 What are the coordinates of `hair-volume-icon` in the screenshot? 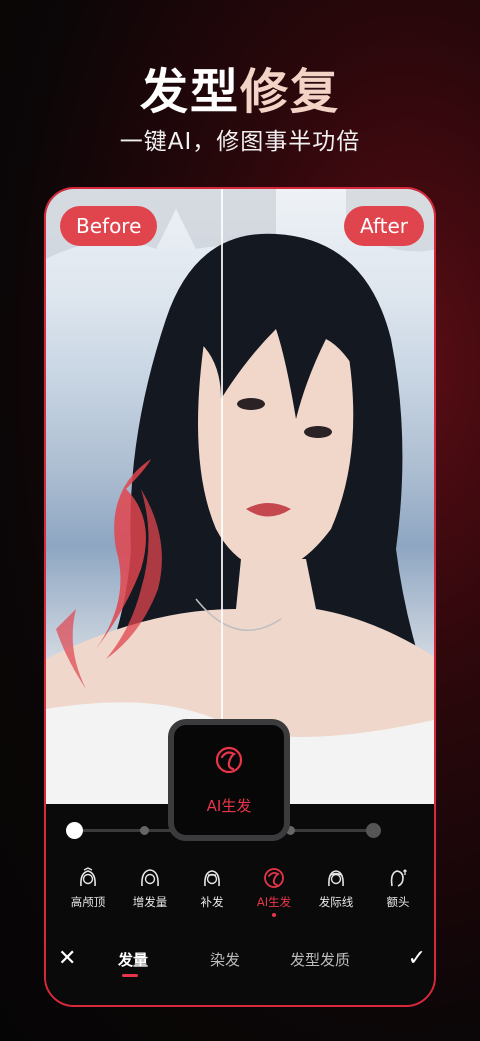 It's located at (150, 878).